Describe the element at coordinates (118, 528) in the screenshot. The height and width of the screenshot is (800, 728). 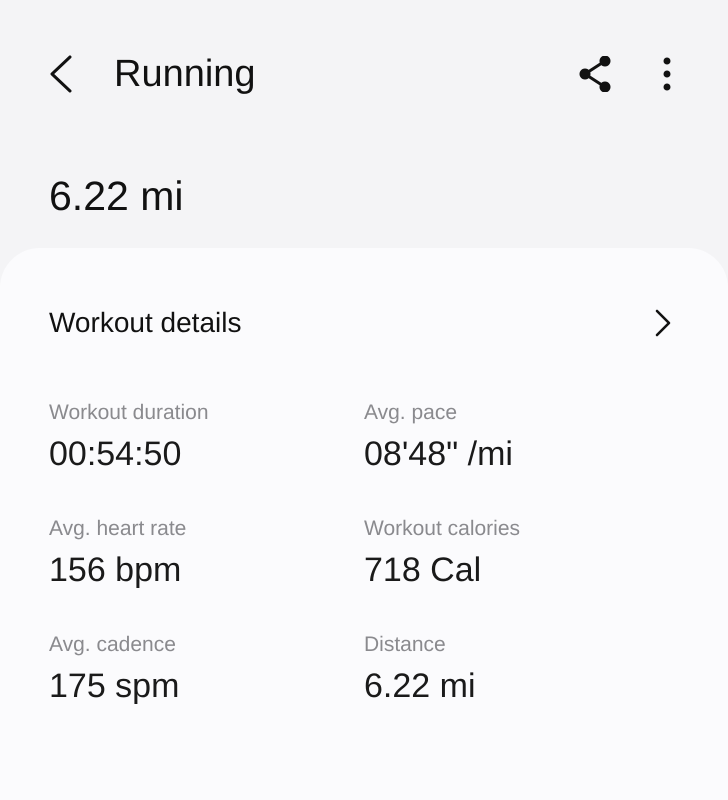
I see `stat-label: Avg. heart rate` at that location.